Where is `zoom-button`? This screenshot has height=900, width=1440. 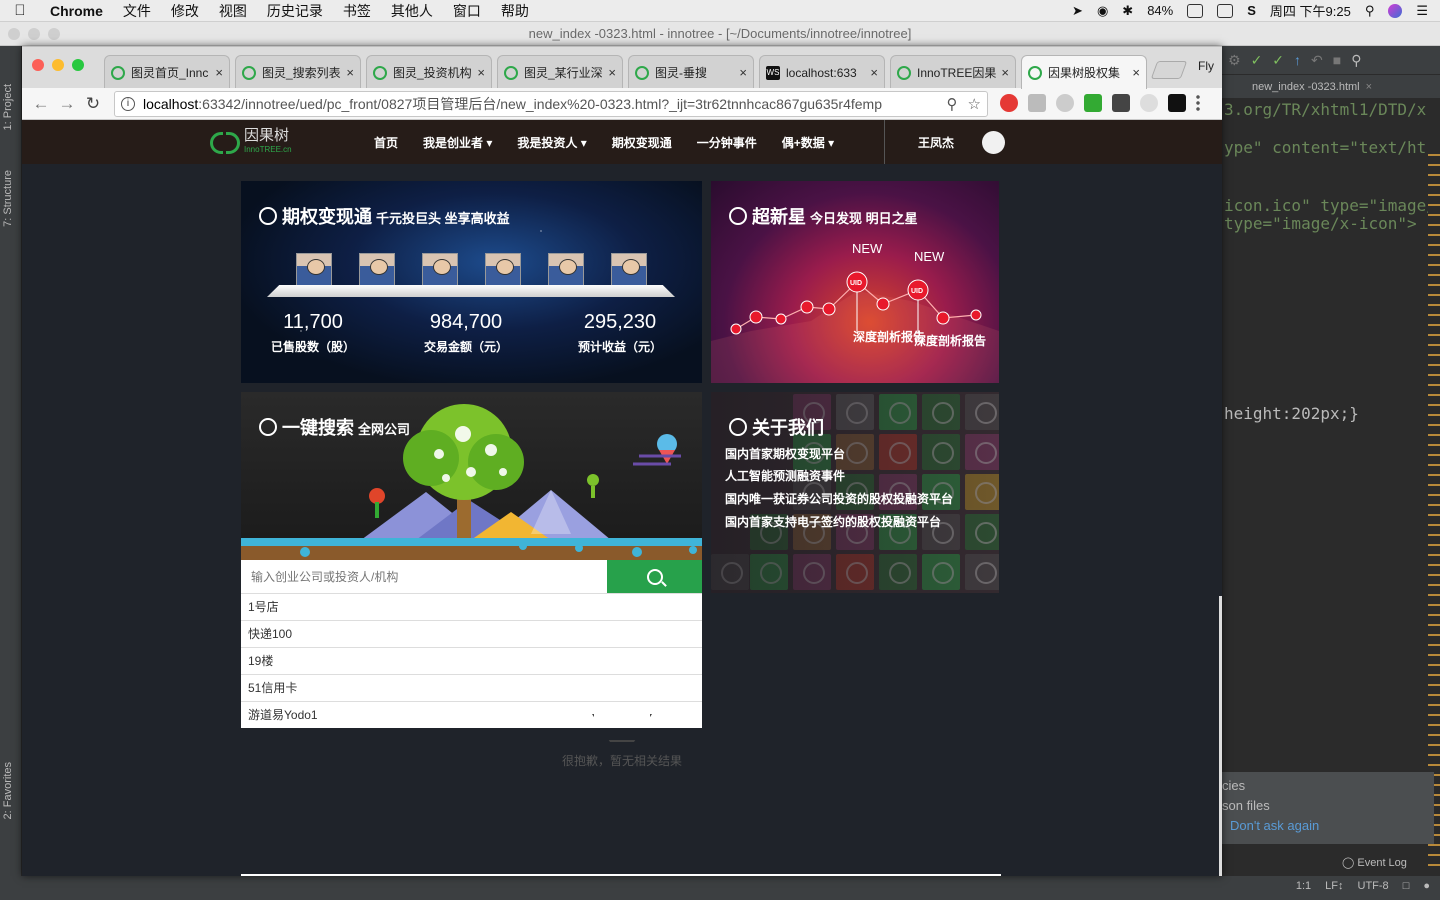
zoom-button is located at coordinates (78, 65).